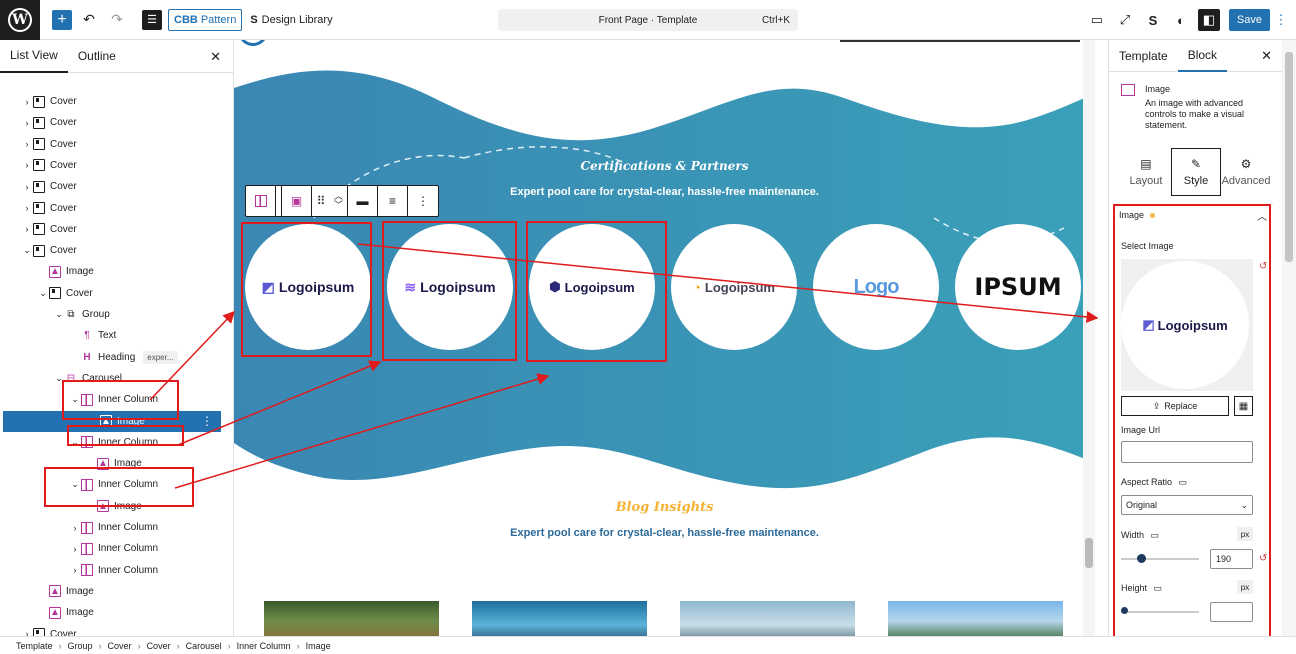 The width and height of the screenshot is (1296, 654). I want to click on media-library-icon: ▦, so click(1243, 406).